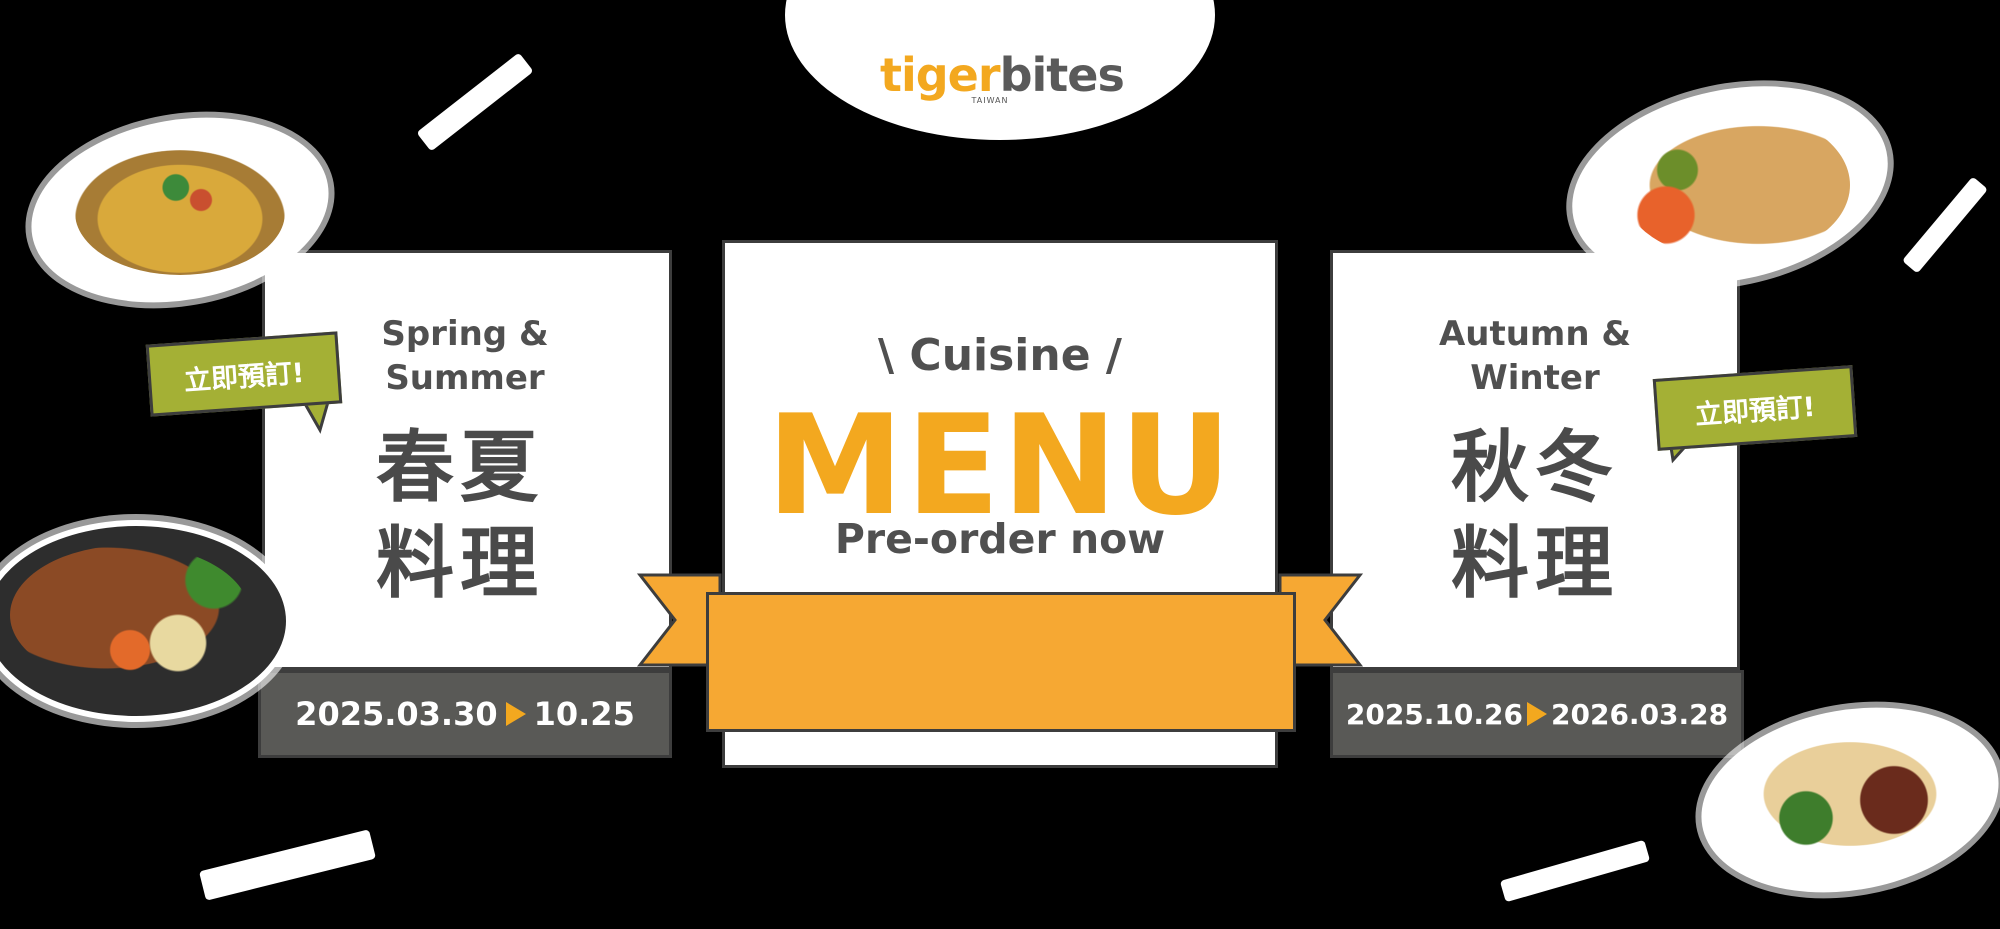 The width and height of the screenshot is (2000, 929). What do you see at coordinates (130, 615) in the screenshot?
I see `food-braised-meat` at bounding box center [130, 615].